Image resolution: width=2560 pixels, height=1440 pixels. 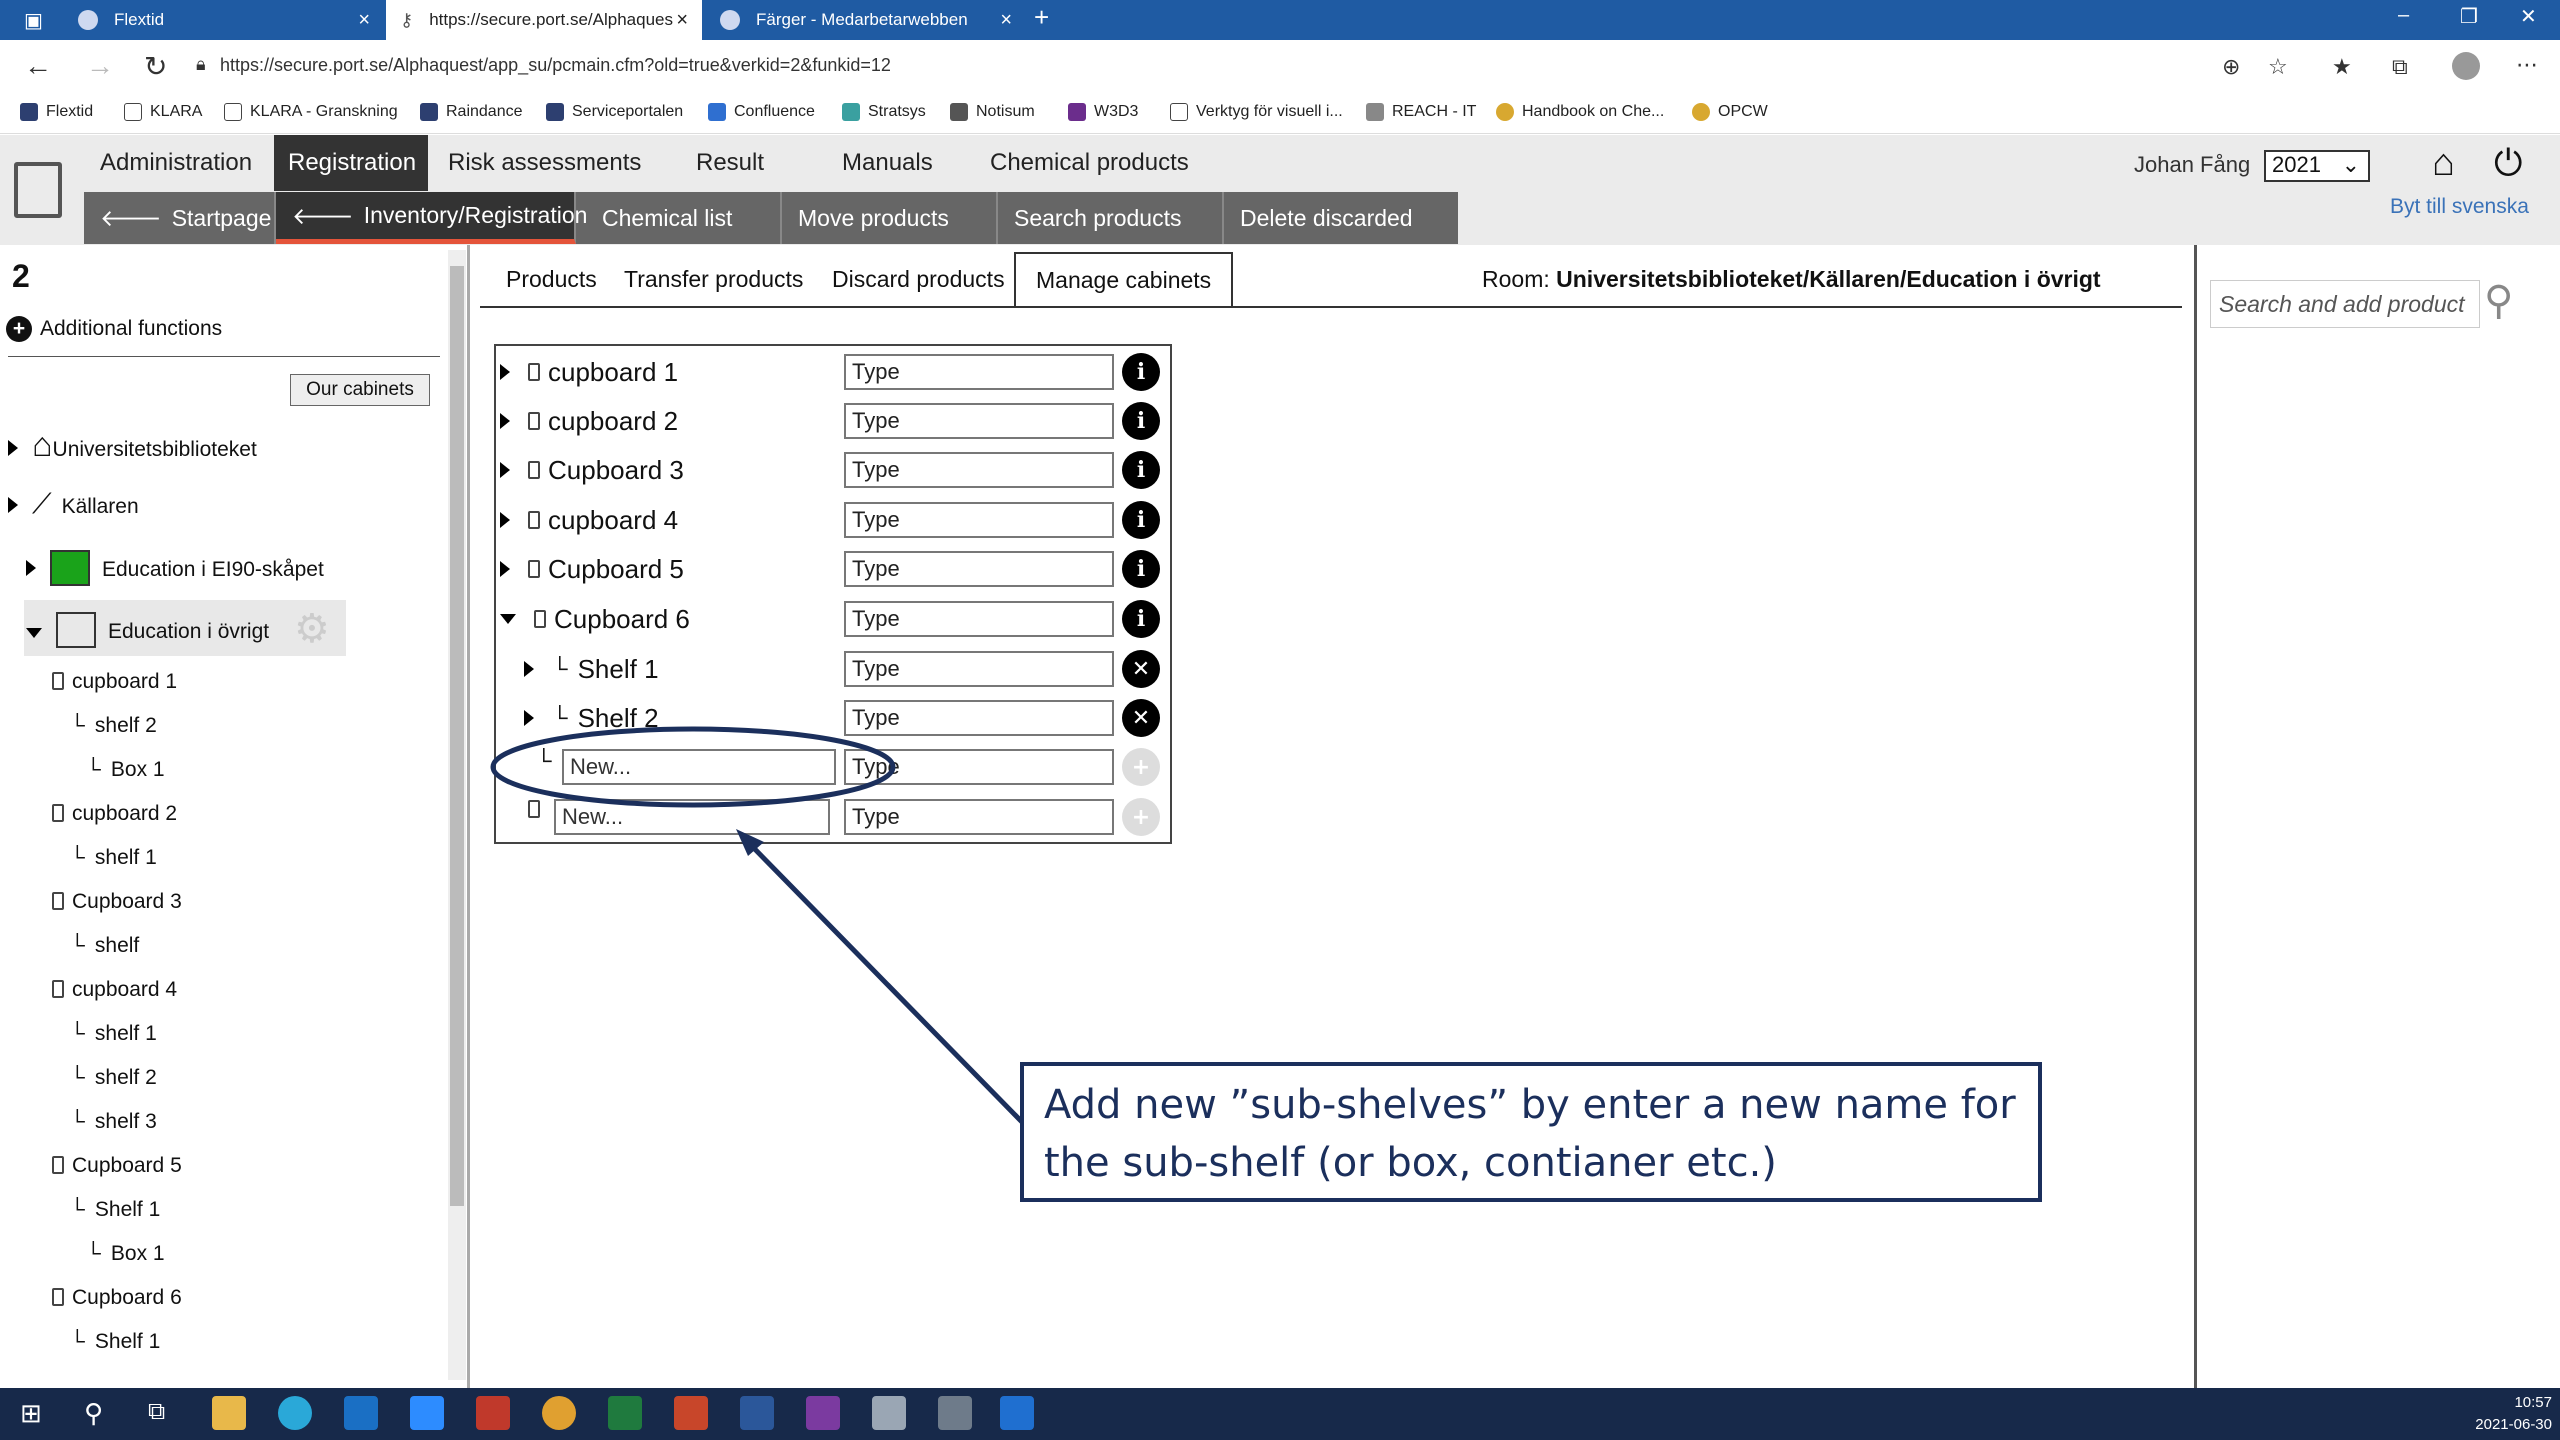 What do you see at coordinates (361, 1413) in the screenshot?
I see `outlook-icon` at bounding box center [361, 1413].